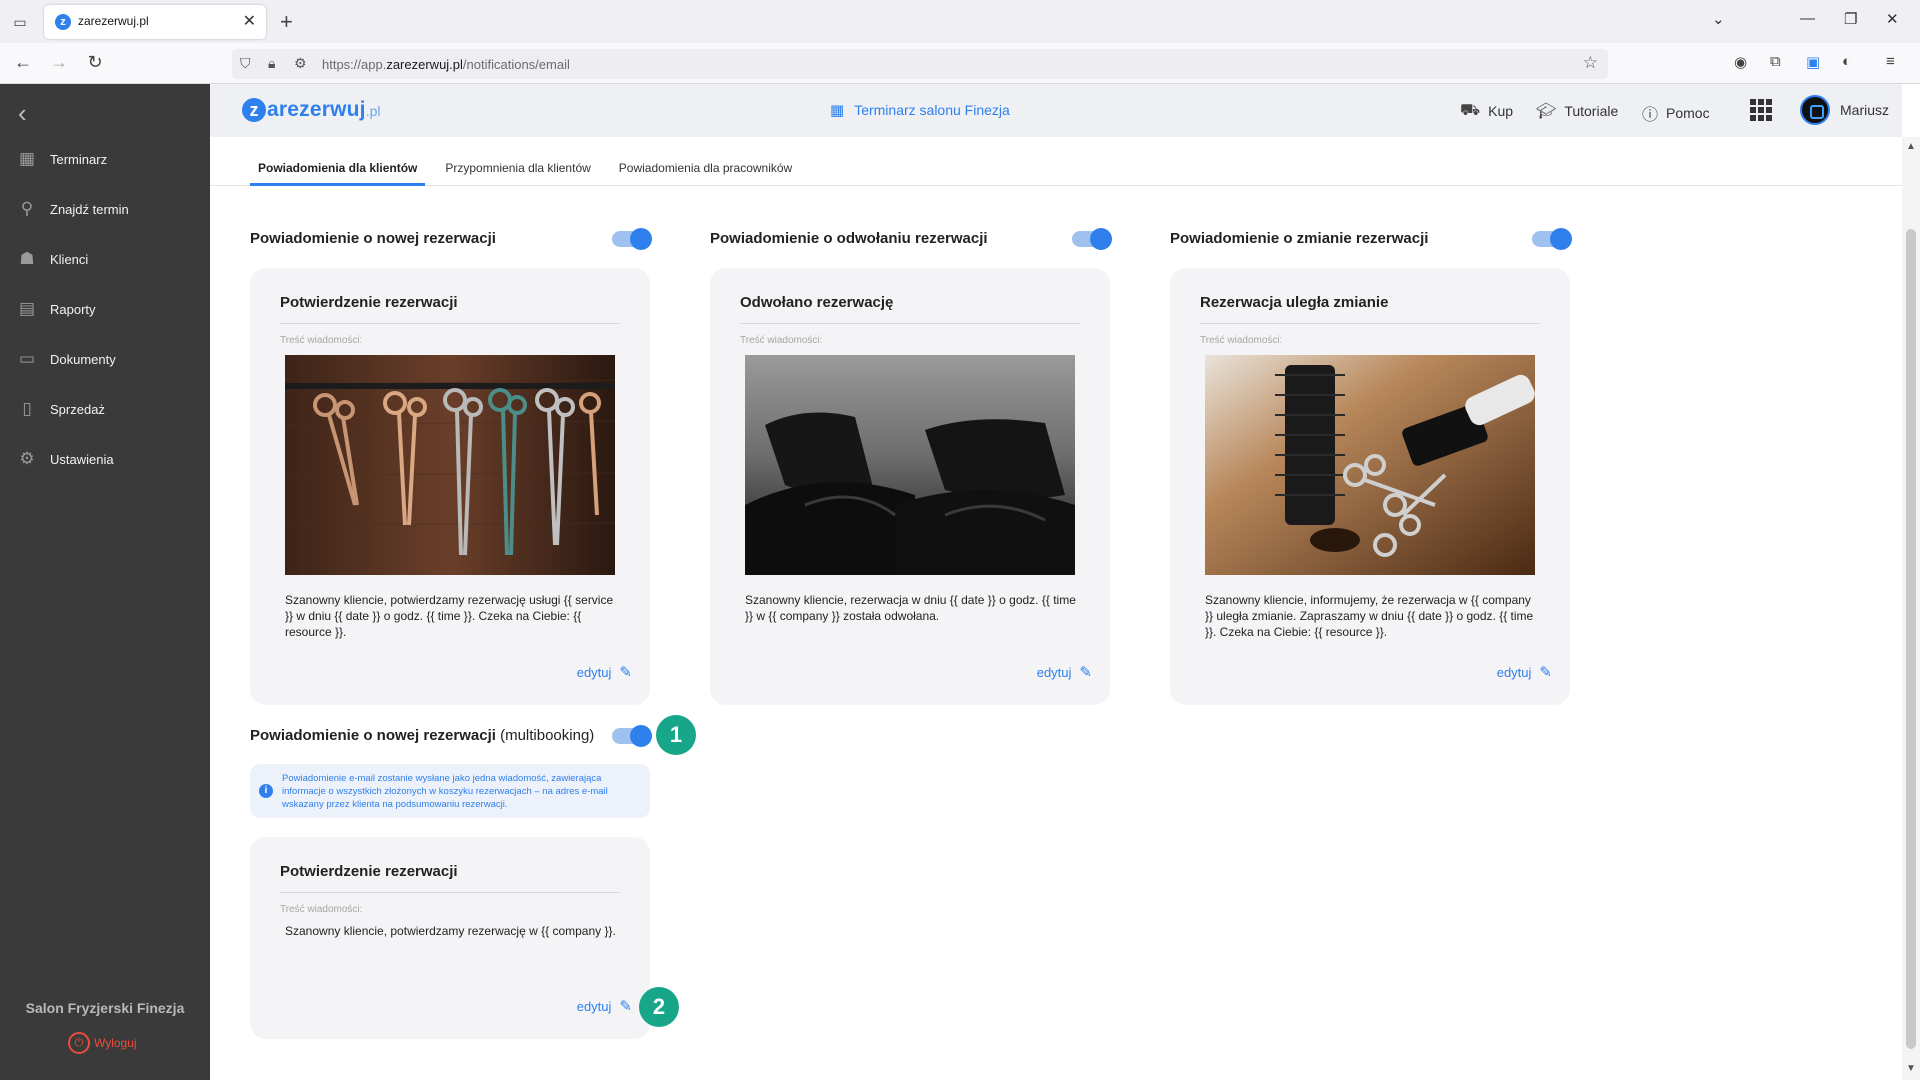 The width and height of the screenshot is (1920, 1080). I want to click on multibooking-suffix: (multibooking), so click(547, 735).